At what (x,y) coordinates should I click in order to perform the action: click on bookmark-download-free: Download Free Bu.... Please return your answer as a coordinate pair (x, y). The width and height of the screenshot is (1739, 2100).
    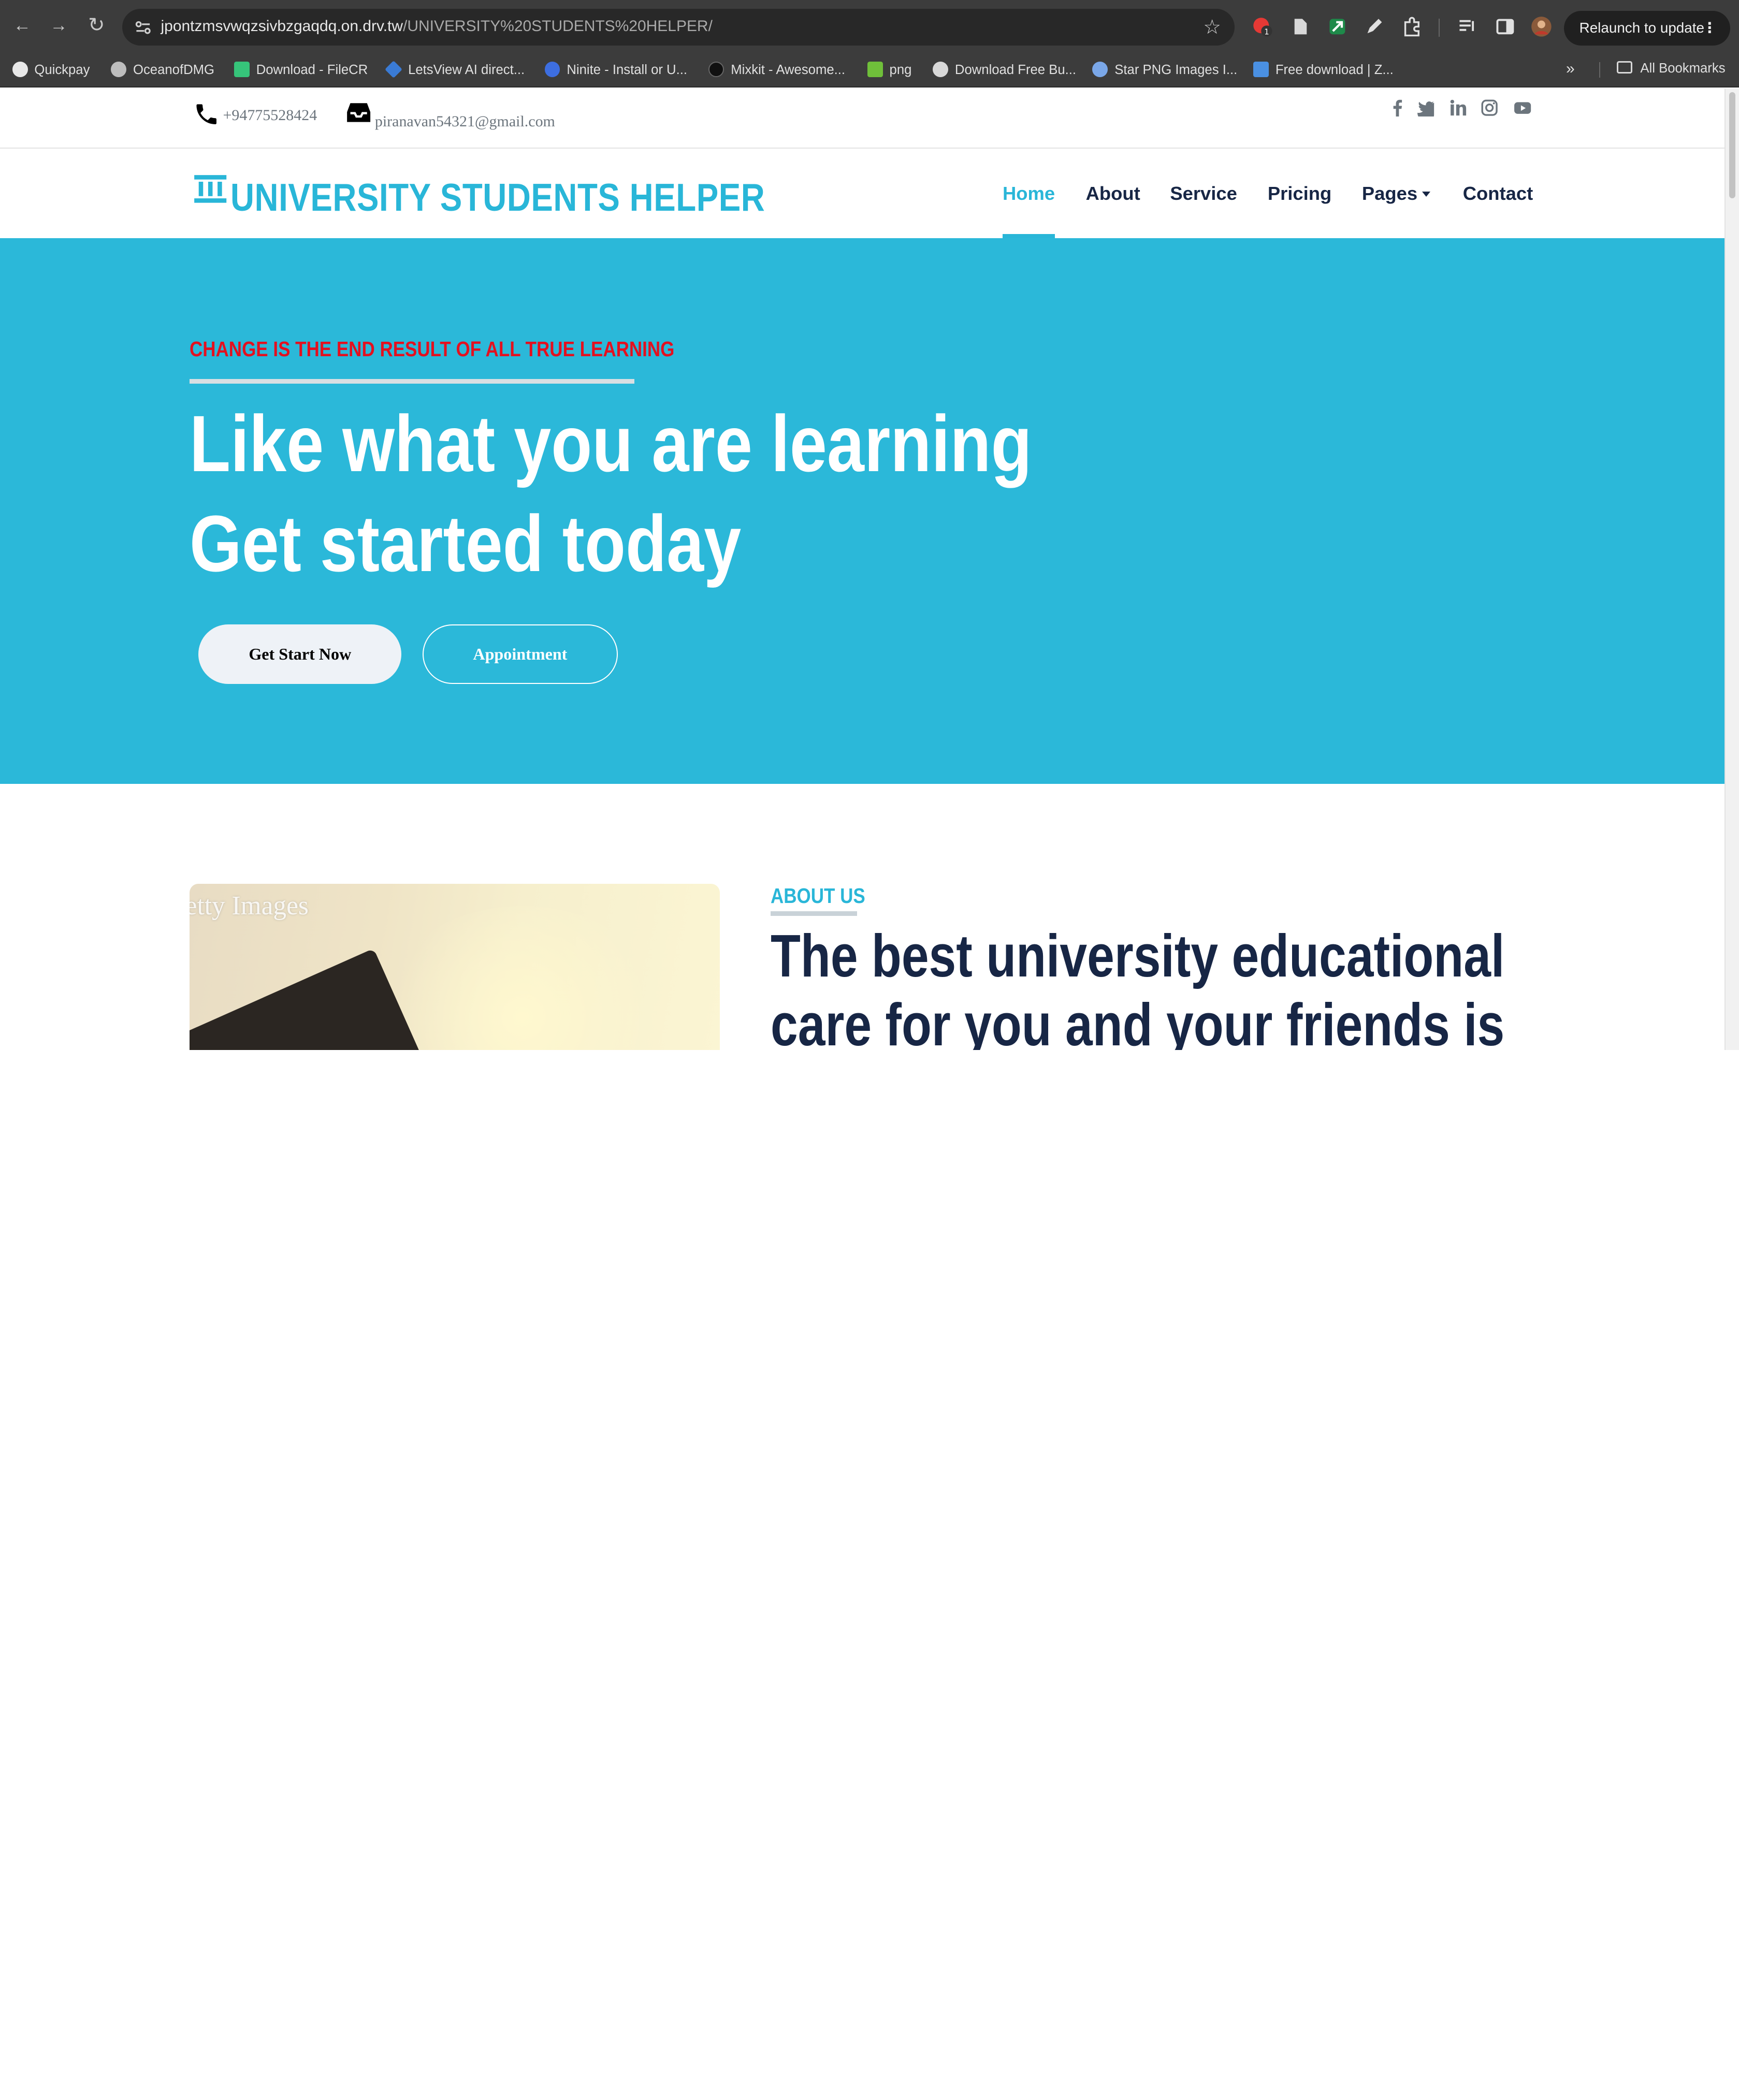
    Looking at the image, I should click on (1004, 70).